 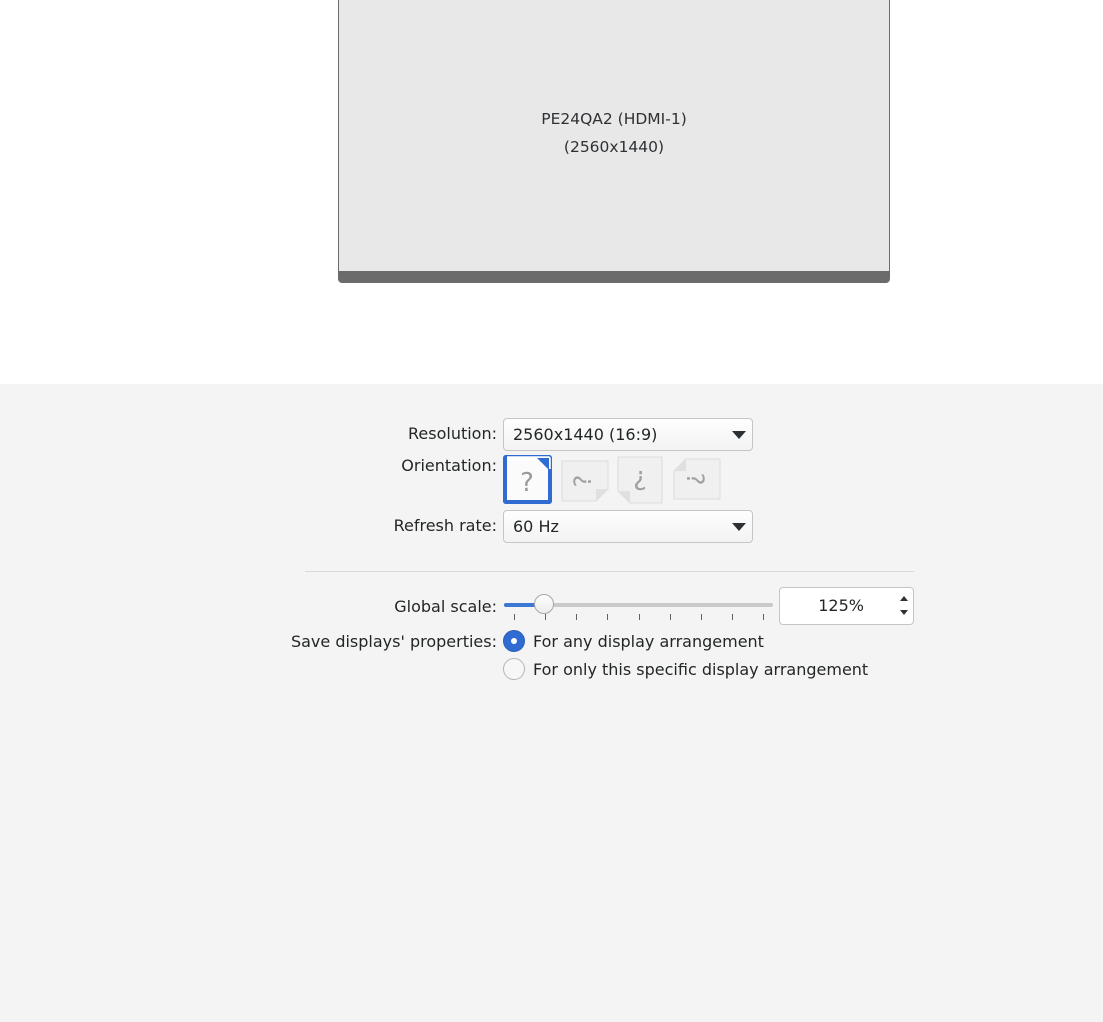 What do you see at coordinates (585, 434) in the screenshot?
I see `resolution-value: 2560x1440 (16:9)` at bounding box center [585, 434].